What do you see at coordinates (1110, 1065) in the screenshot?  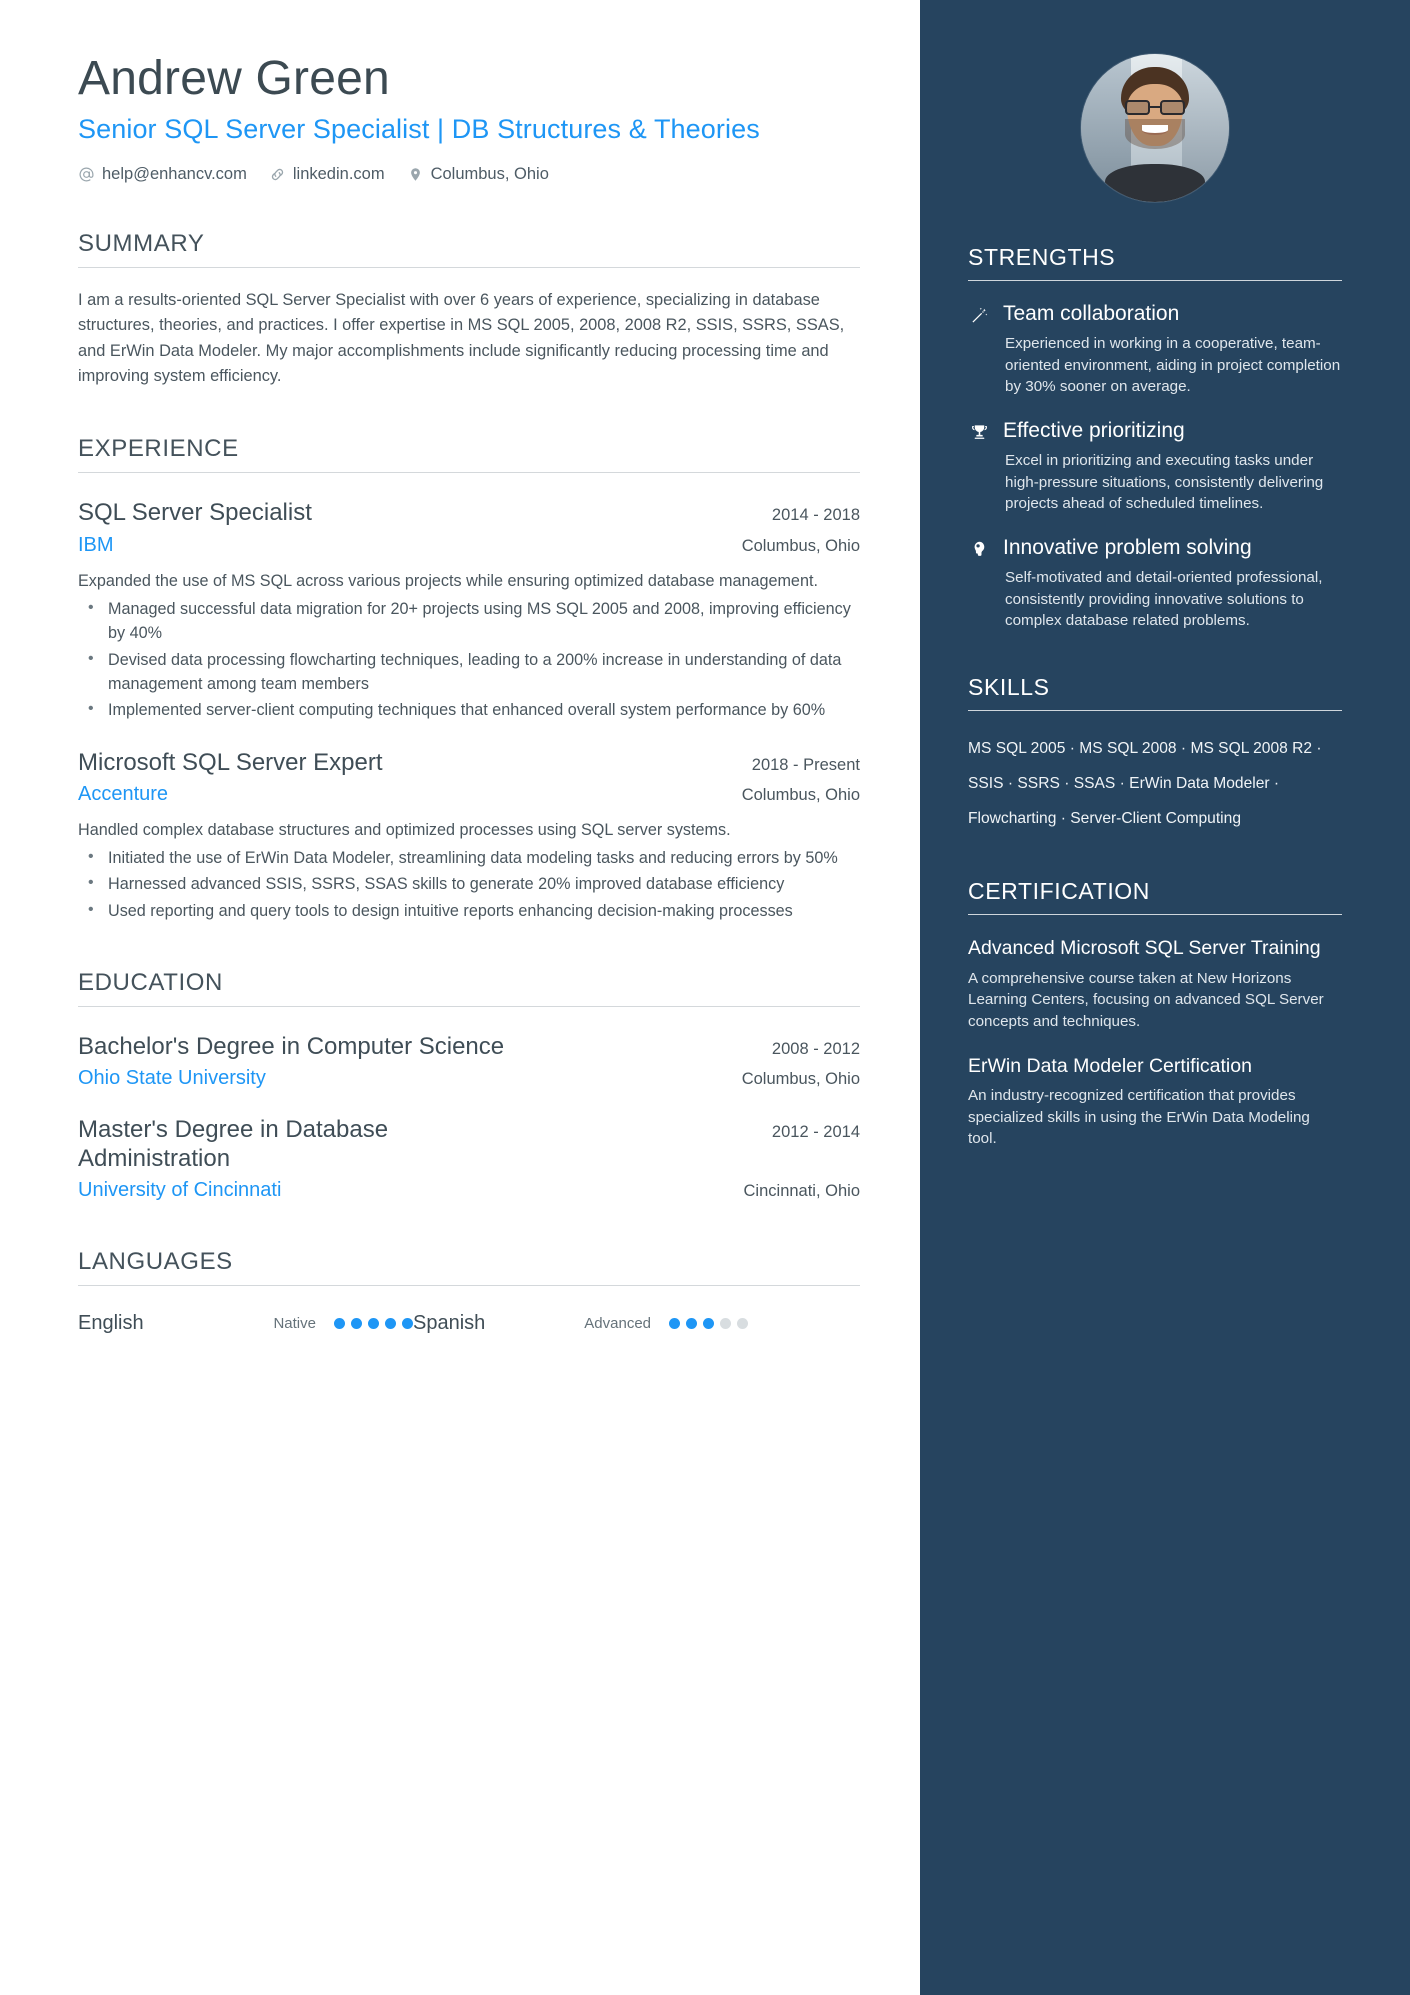 I see `certification-name: ErWin Data Modeler Certification` at bounding box center [1110, 1065].